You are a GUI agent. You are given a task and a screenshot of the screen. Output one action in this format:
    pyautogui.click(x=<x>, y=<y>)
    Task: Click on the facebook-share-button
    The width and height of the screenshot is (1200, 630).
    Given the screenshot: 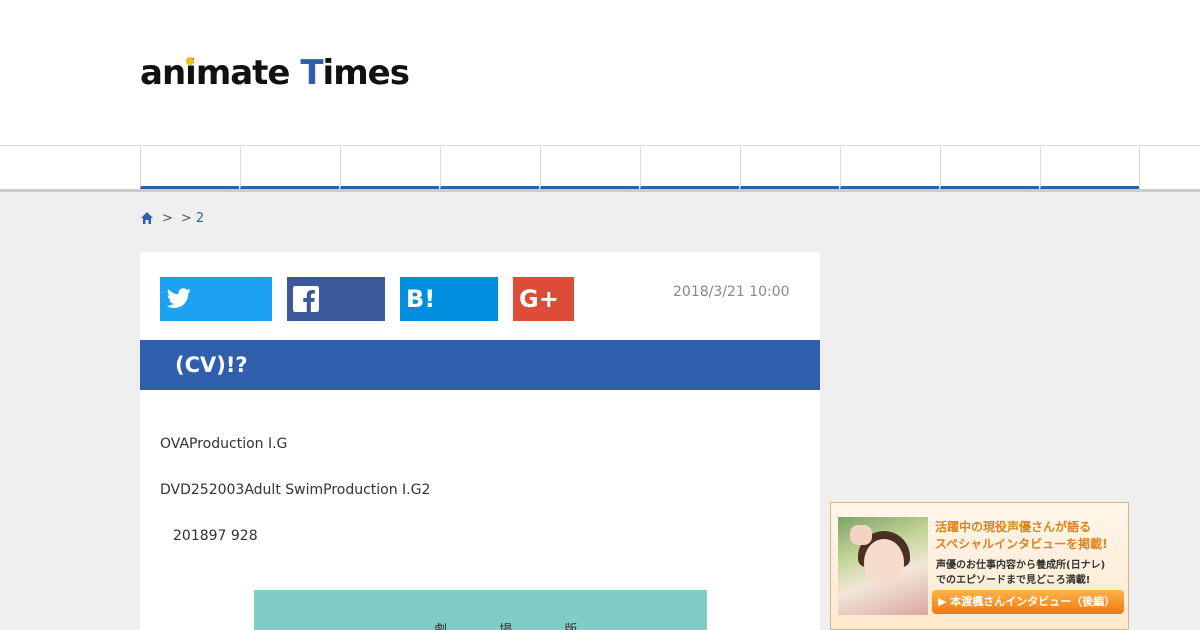 What is the action you would take?
    pyautogui.click(x=336, y=299)
    